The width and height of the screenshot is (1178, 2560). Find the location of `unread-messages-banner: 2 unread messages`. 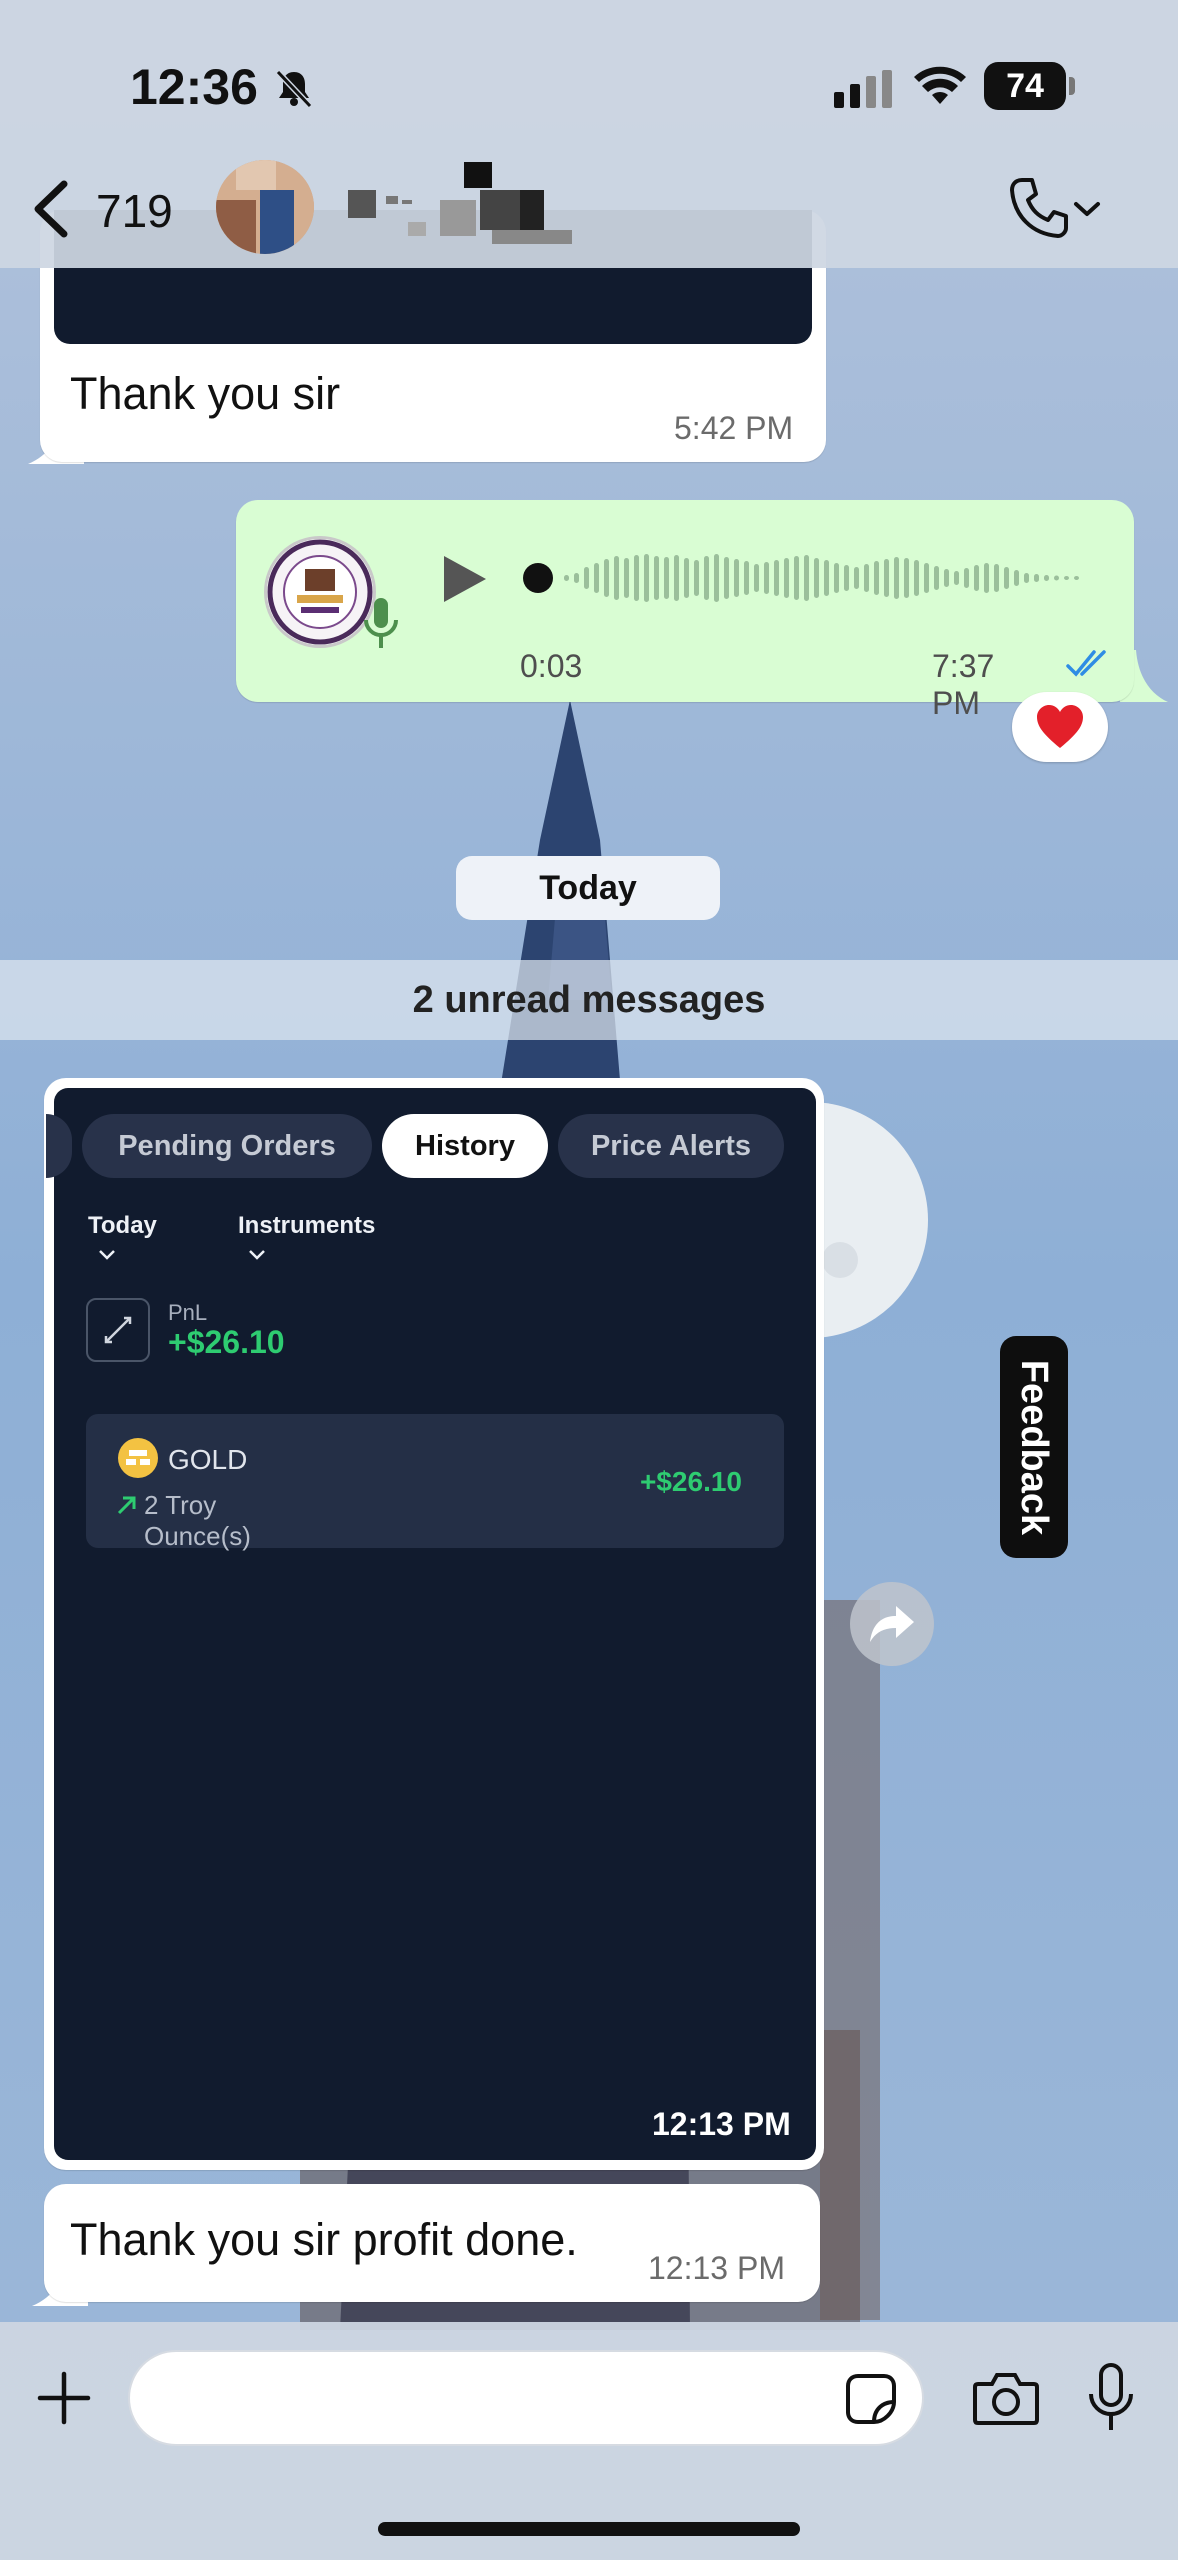

unread-messages-banner: 2 unread messages is located at coordinates (589, 1000).